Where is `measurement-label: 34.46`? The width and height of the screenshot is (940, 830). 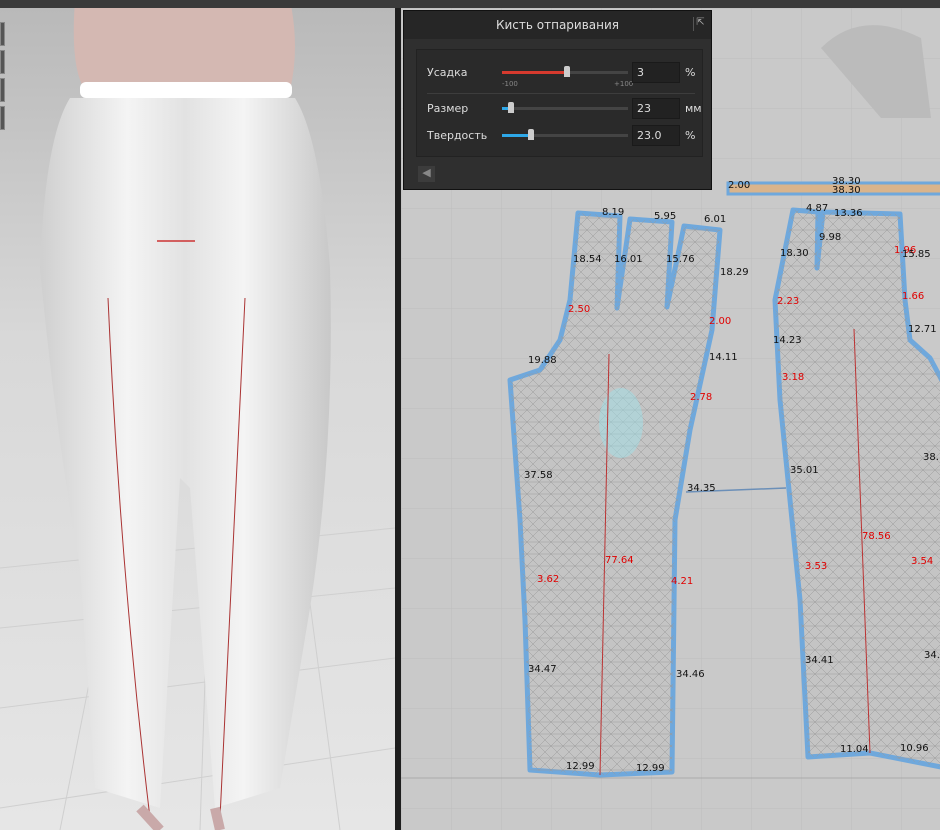
measurement-label: 34.46 is located at coordinates (690, 674).